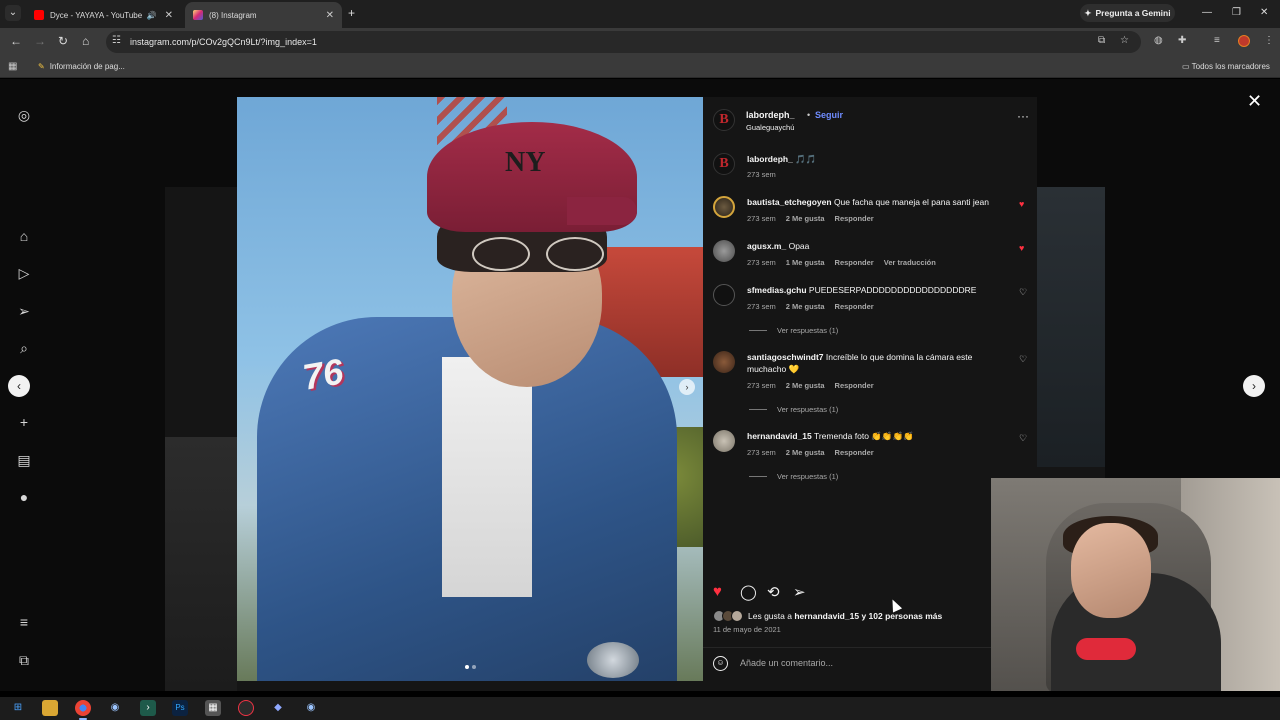 The image size is (1280, 720). I want to click on profile-icon: ●, so click(24, 497).